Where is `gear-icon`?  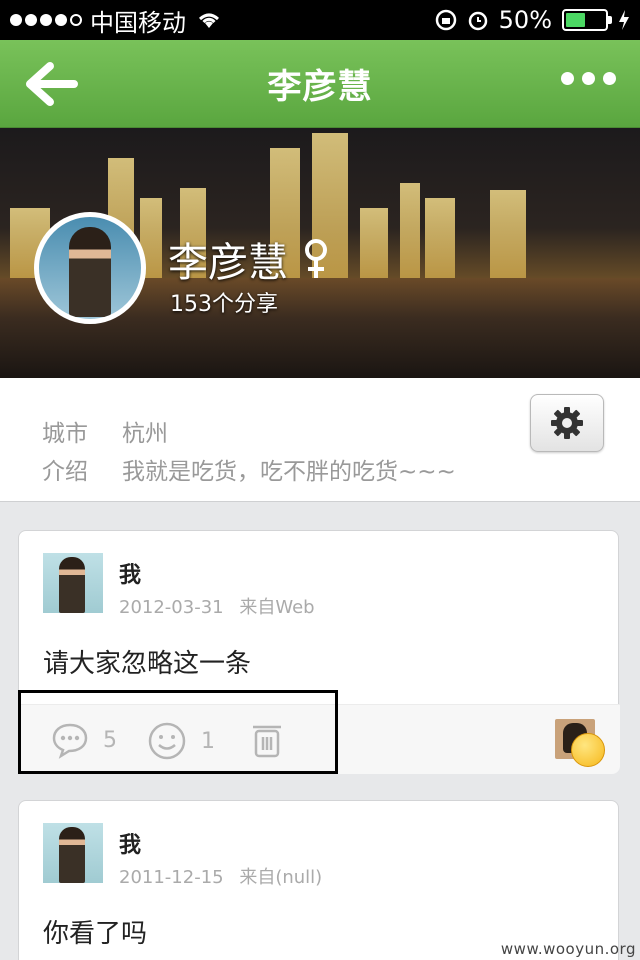 gear-icon is located at coordinates (567, 423).